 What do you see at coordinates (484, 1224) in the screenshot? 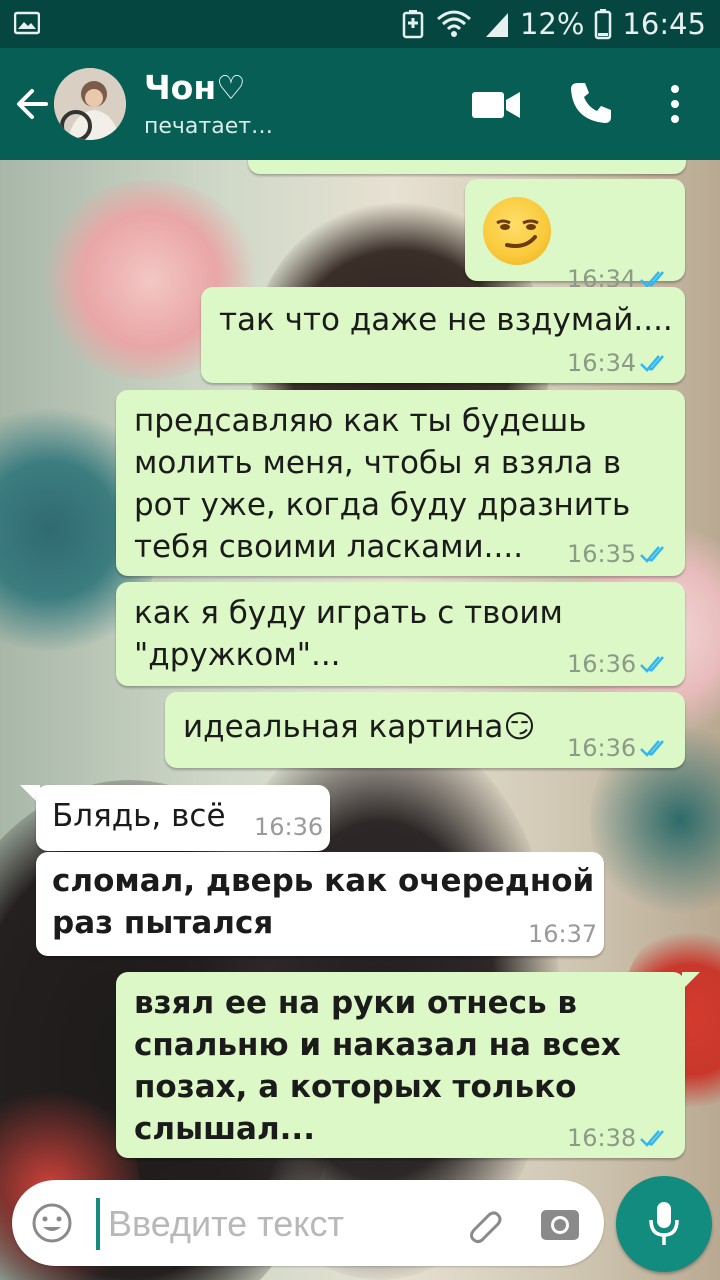
I see `attach-icon` at bounding box center [484, 1224].